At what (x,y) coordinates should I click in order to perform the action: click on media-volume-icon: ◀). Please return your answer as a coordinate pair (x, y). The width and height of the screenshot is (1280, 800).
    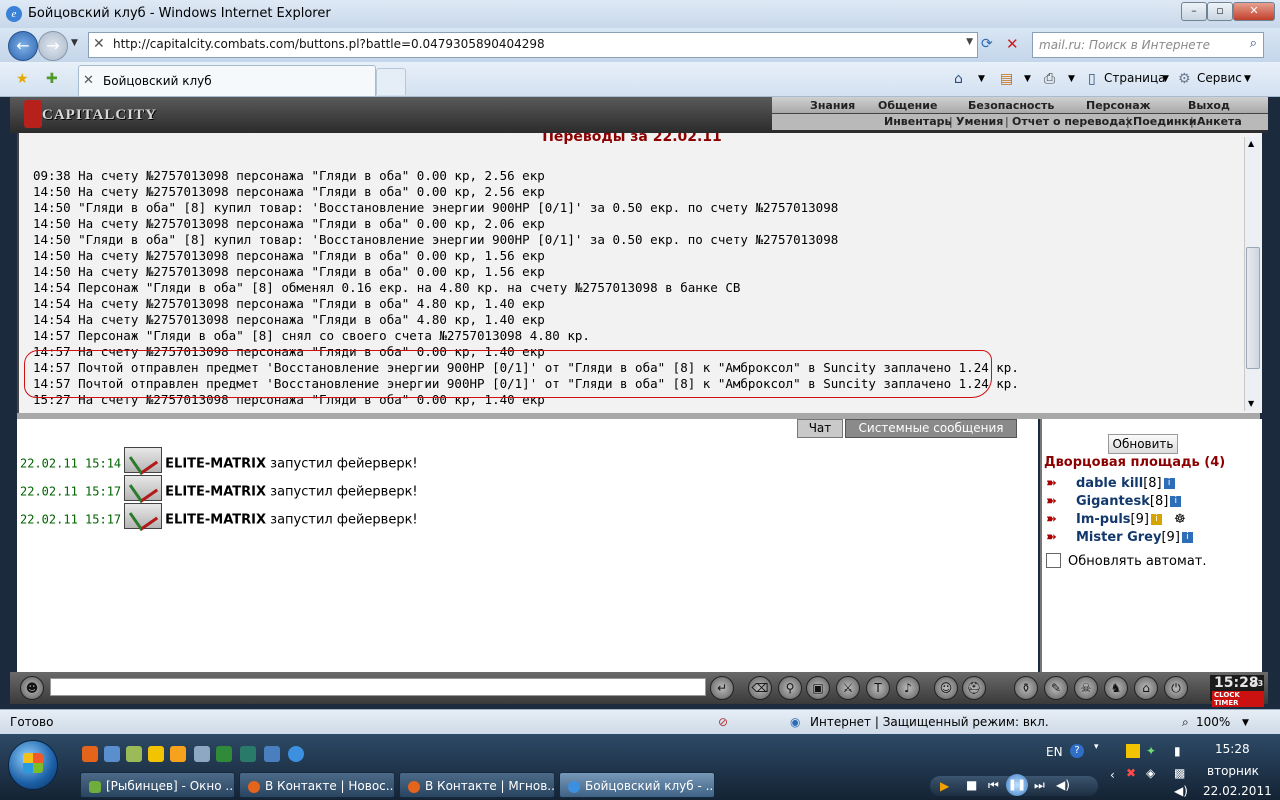
    Looking at the image, I should click on (1063, 785).